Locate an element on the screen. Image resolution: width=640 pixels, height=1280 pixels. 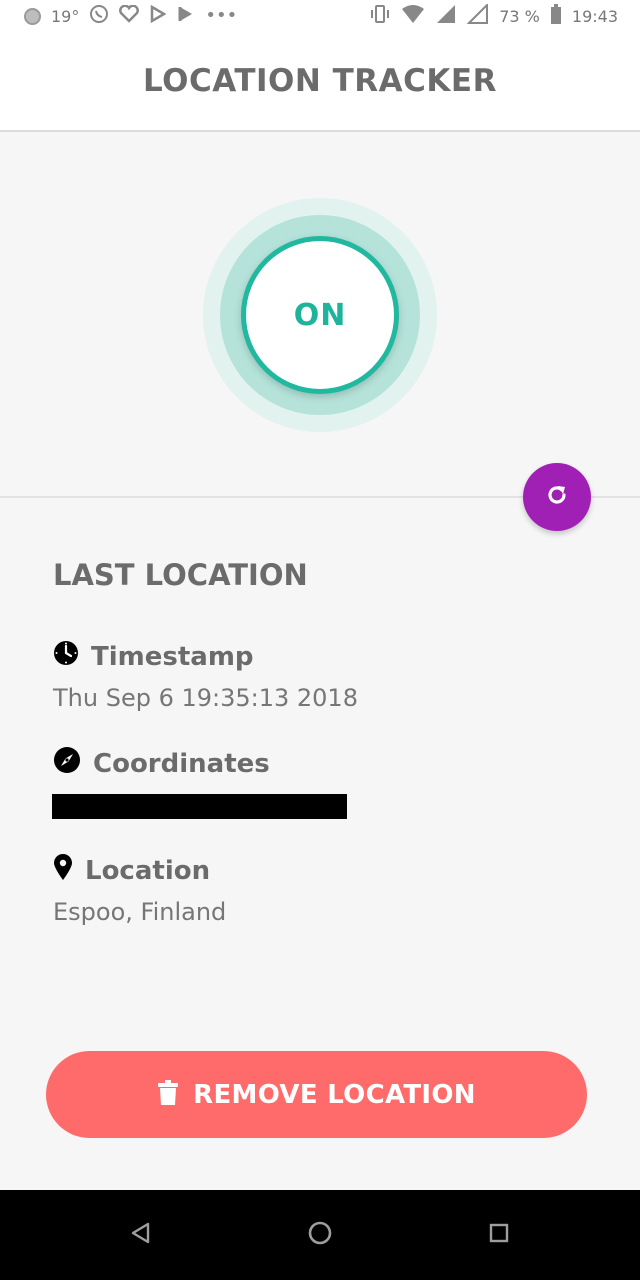
remove-location-label: REMOVE LOCATION is located at coordinates (334, 1094).